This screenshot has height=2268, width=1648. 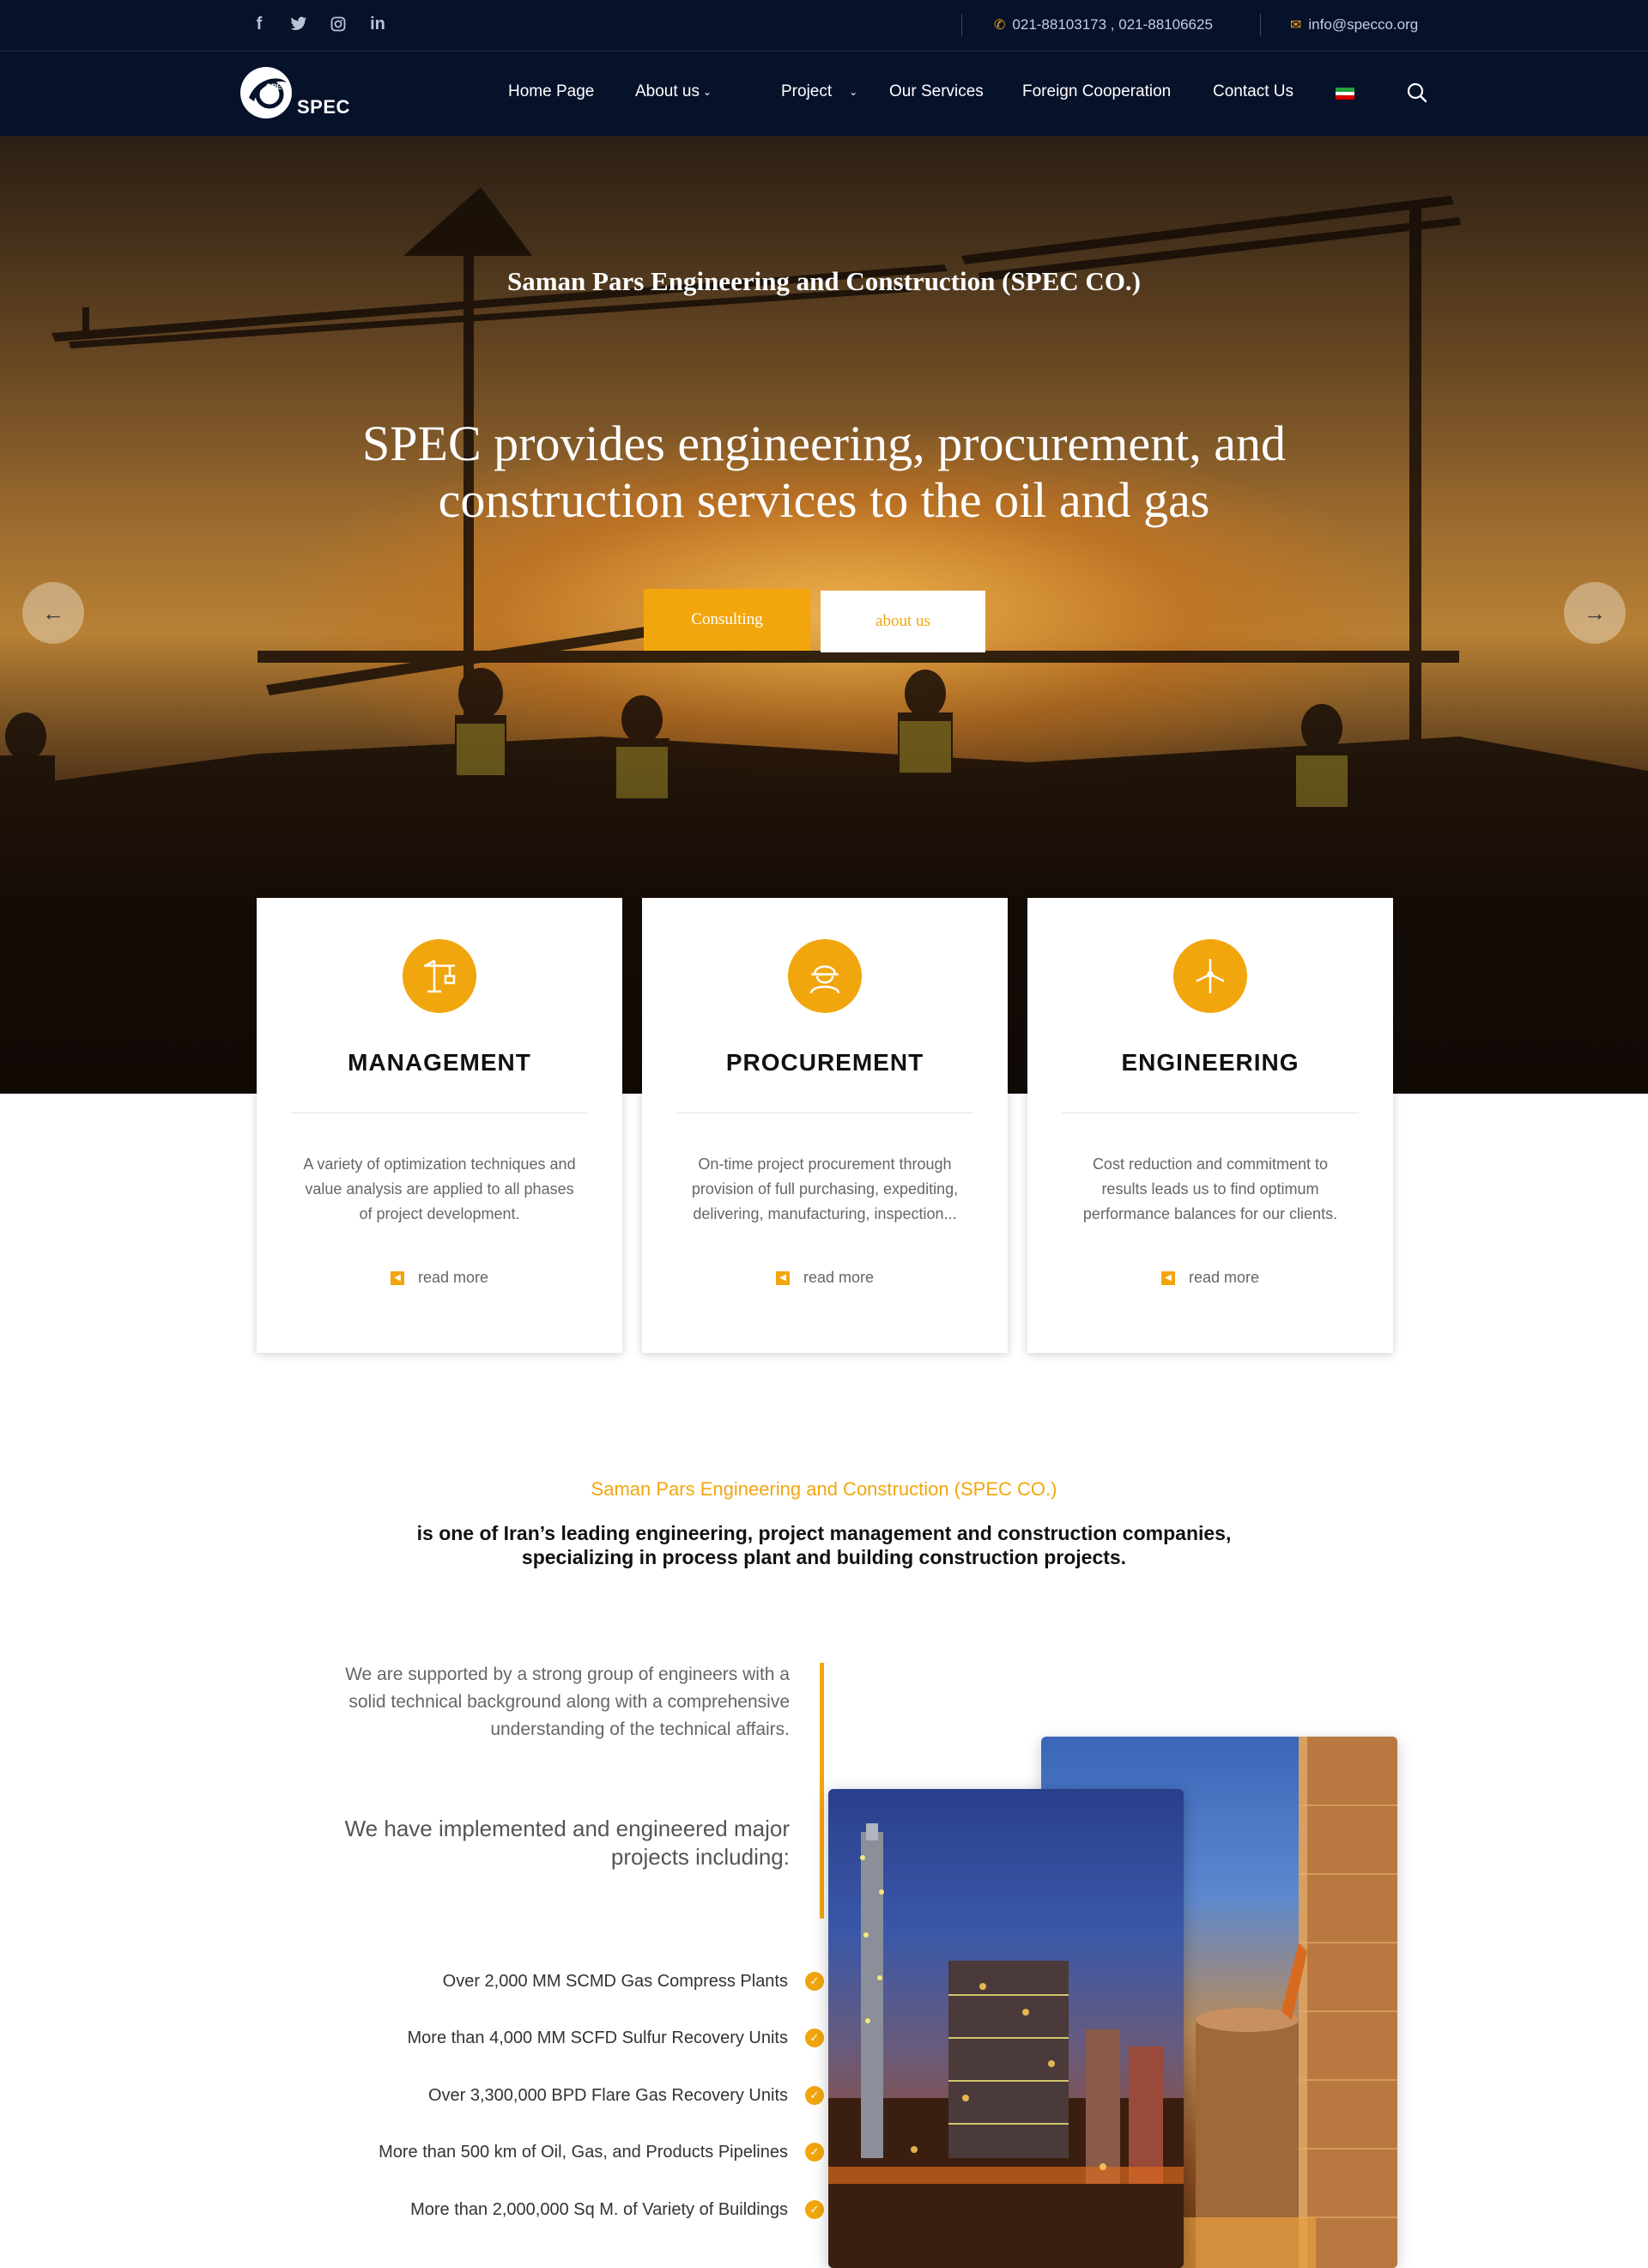 What do you see at coordinates (1000, 25) in the screenshot?
I see `phone-icon: ✆` at bounding box center [1000, 25].